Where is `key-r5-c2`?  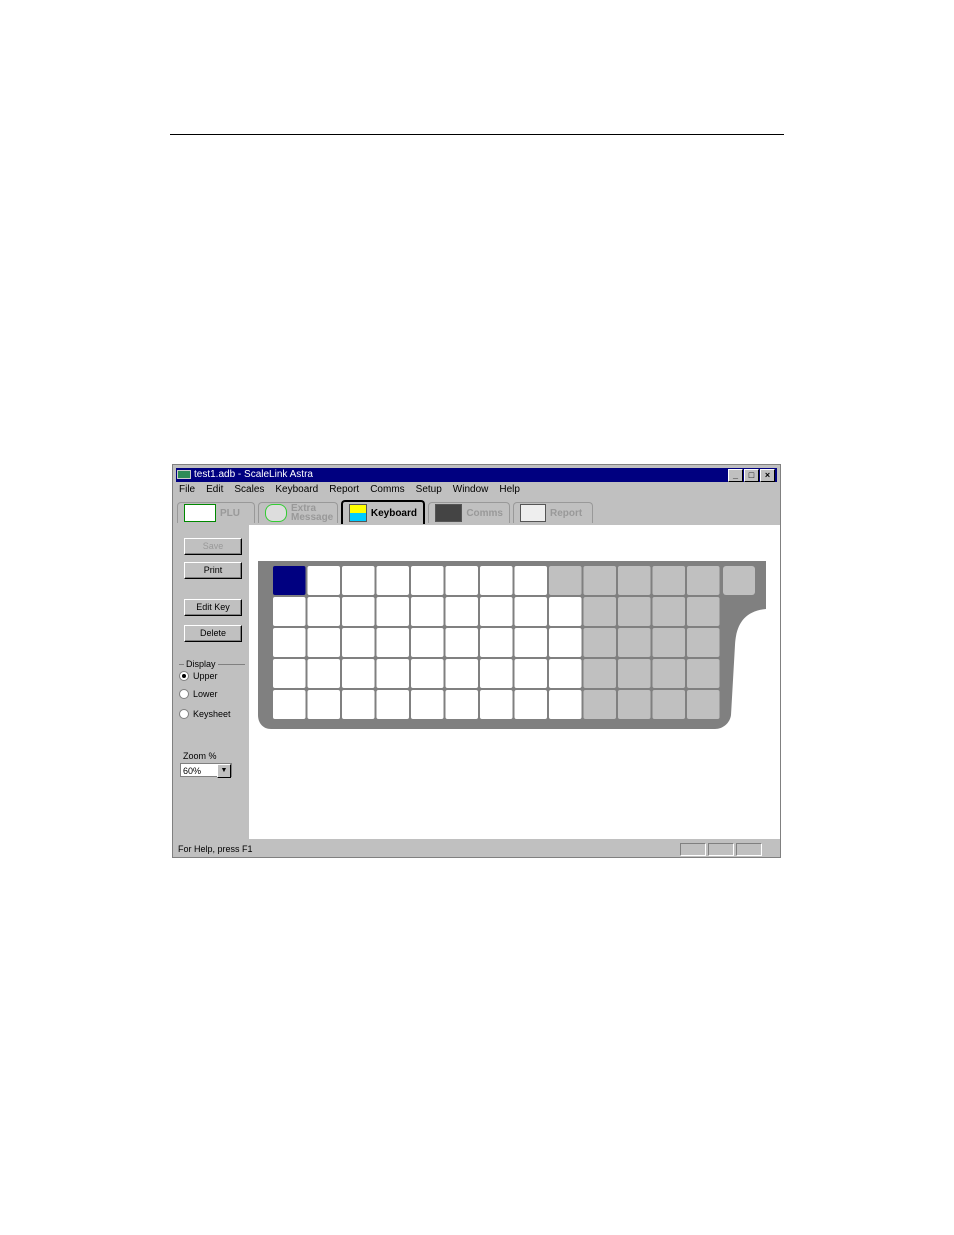 key-r5-c2 is located at coordinates (324, 704).